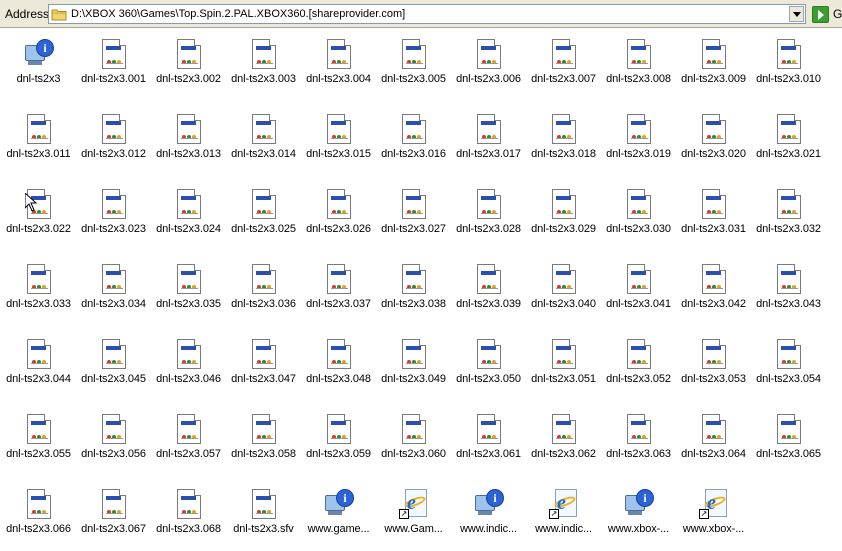 Image resolution: width=842 pixels, height=551 pixels. Describe the element at coordinates (338, 141) in the screenshot. I see `file-item: dnl-ts2x3.015` at that location.